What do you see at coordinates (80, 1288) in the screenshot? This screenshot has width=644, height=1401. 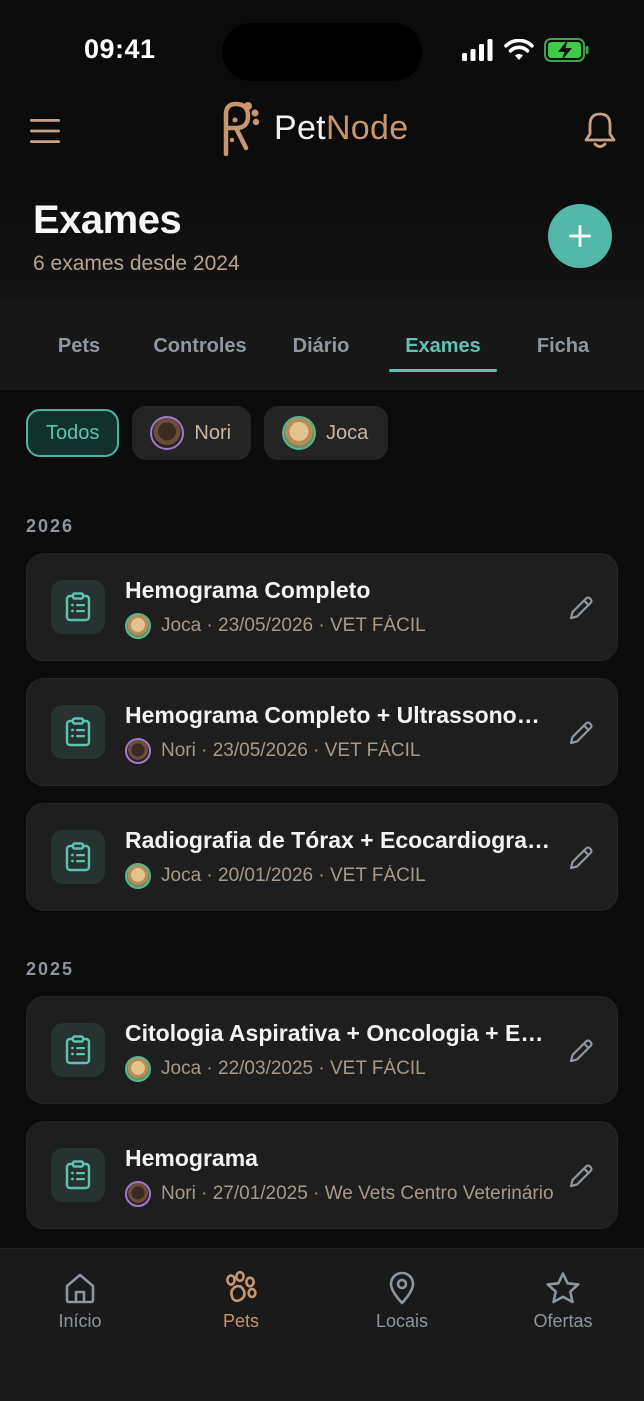 I see `home-icon` at bounding box center [80, 1288].